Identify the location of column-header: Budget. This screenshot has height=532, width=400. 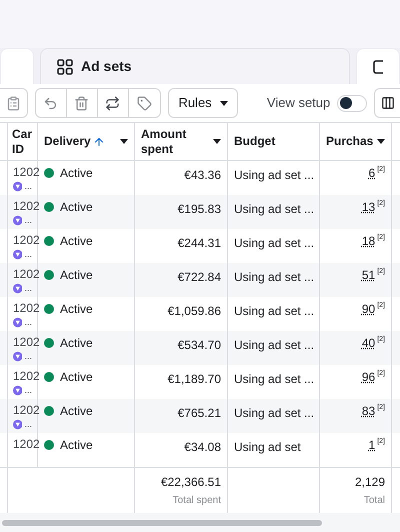
(274, 141).